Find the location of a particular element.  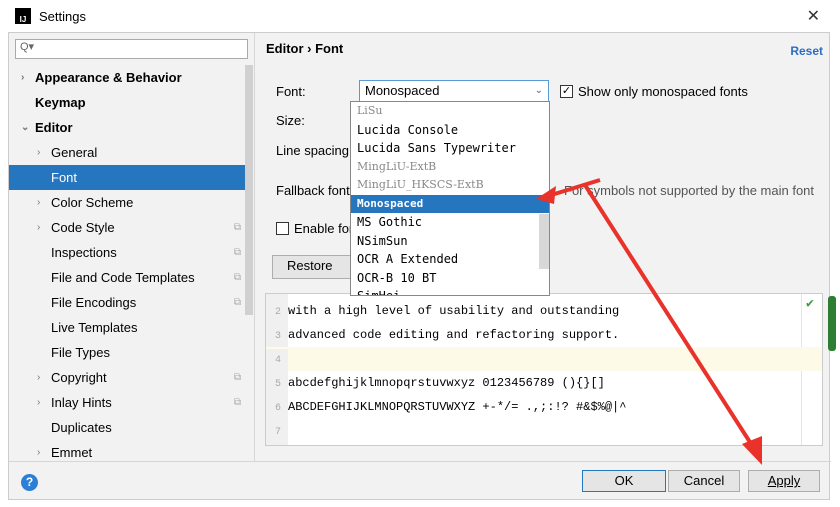

line-number: 4 is located at coordinates (277, 361).